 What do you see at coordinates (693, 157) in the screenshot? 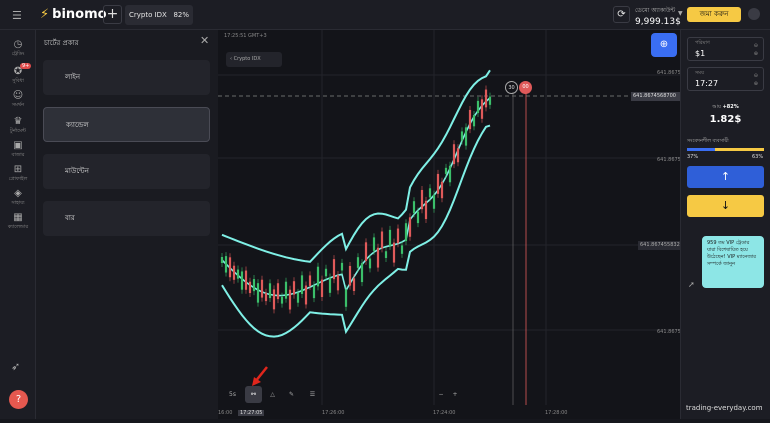
I see `sentiment-up: 37%` at bounding box center [693, 157].